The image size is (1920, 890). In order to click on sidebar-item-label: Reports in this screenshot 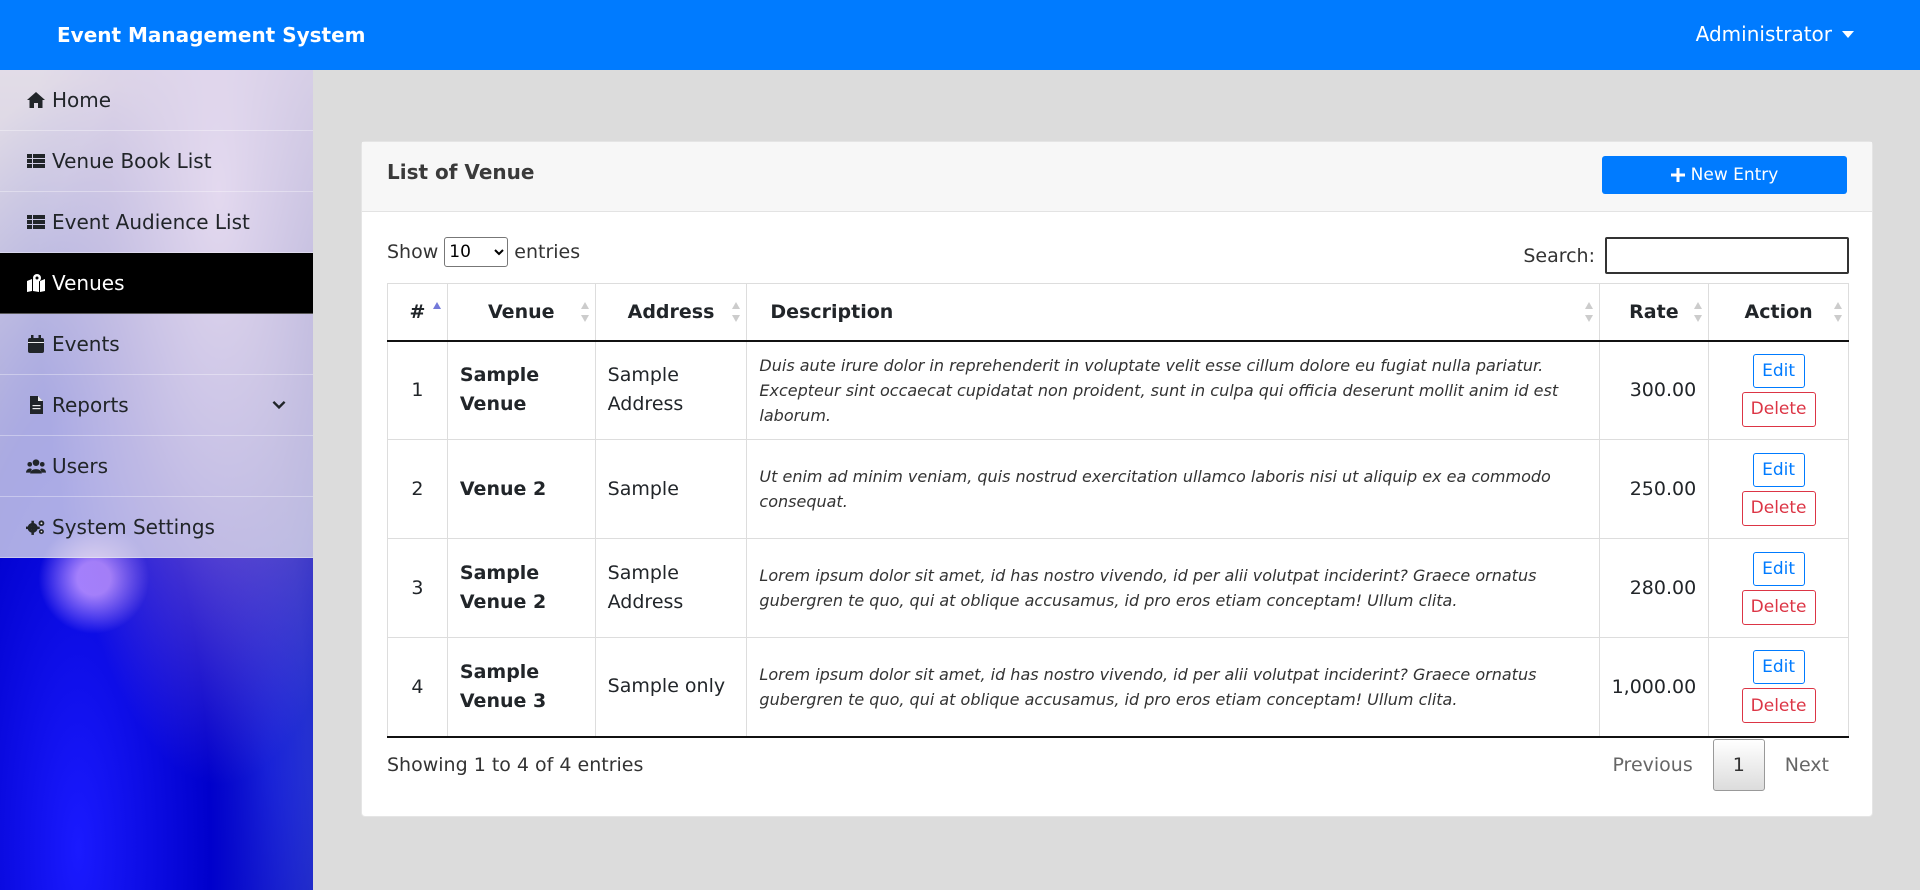, I will do `click(90, 405)`.